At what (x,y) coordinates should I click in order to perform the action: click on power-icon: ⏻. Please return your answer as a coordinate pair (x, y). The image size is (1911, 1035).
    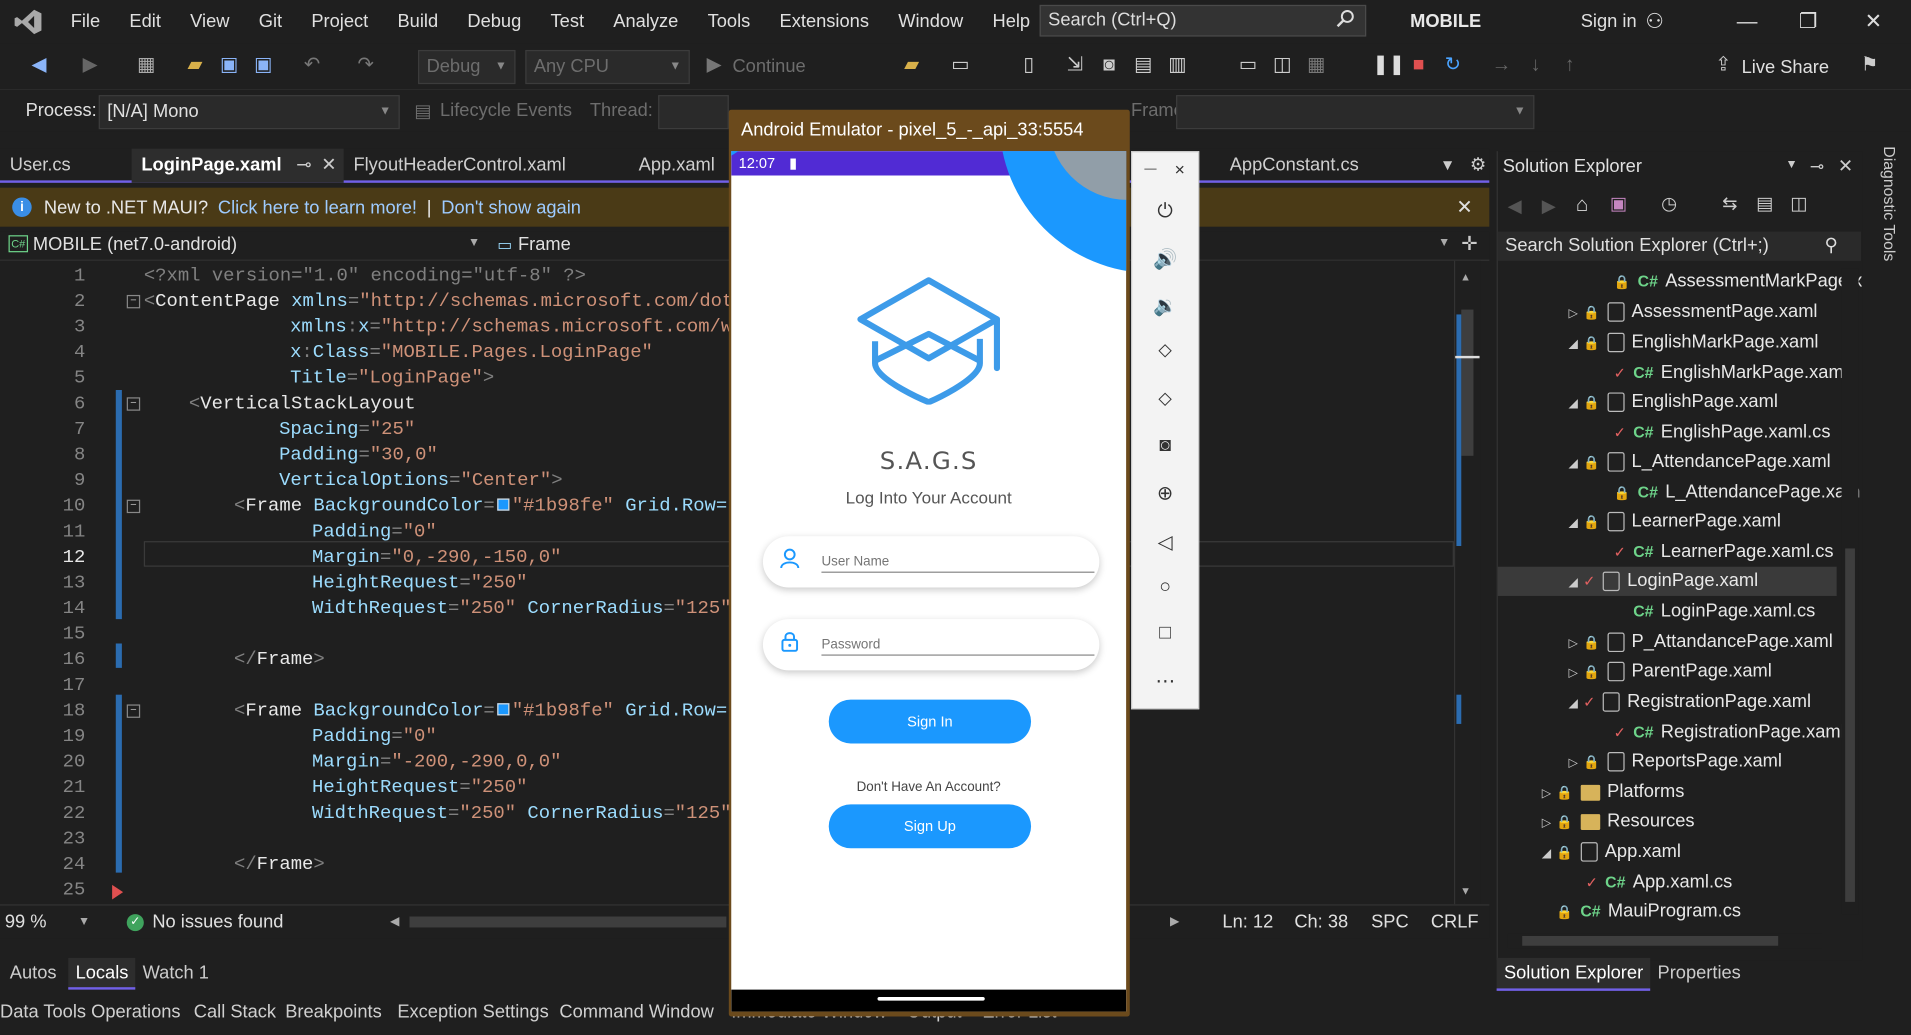
    Looking at the image, I should click on (1165, 212).